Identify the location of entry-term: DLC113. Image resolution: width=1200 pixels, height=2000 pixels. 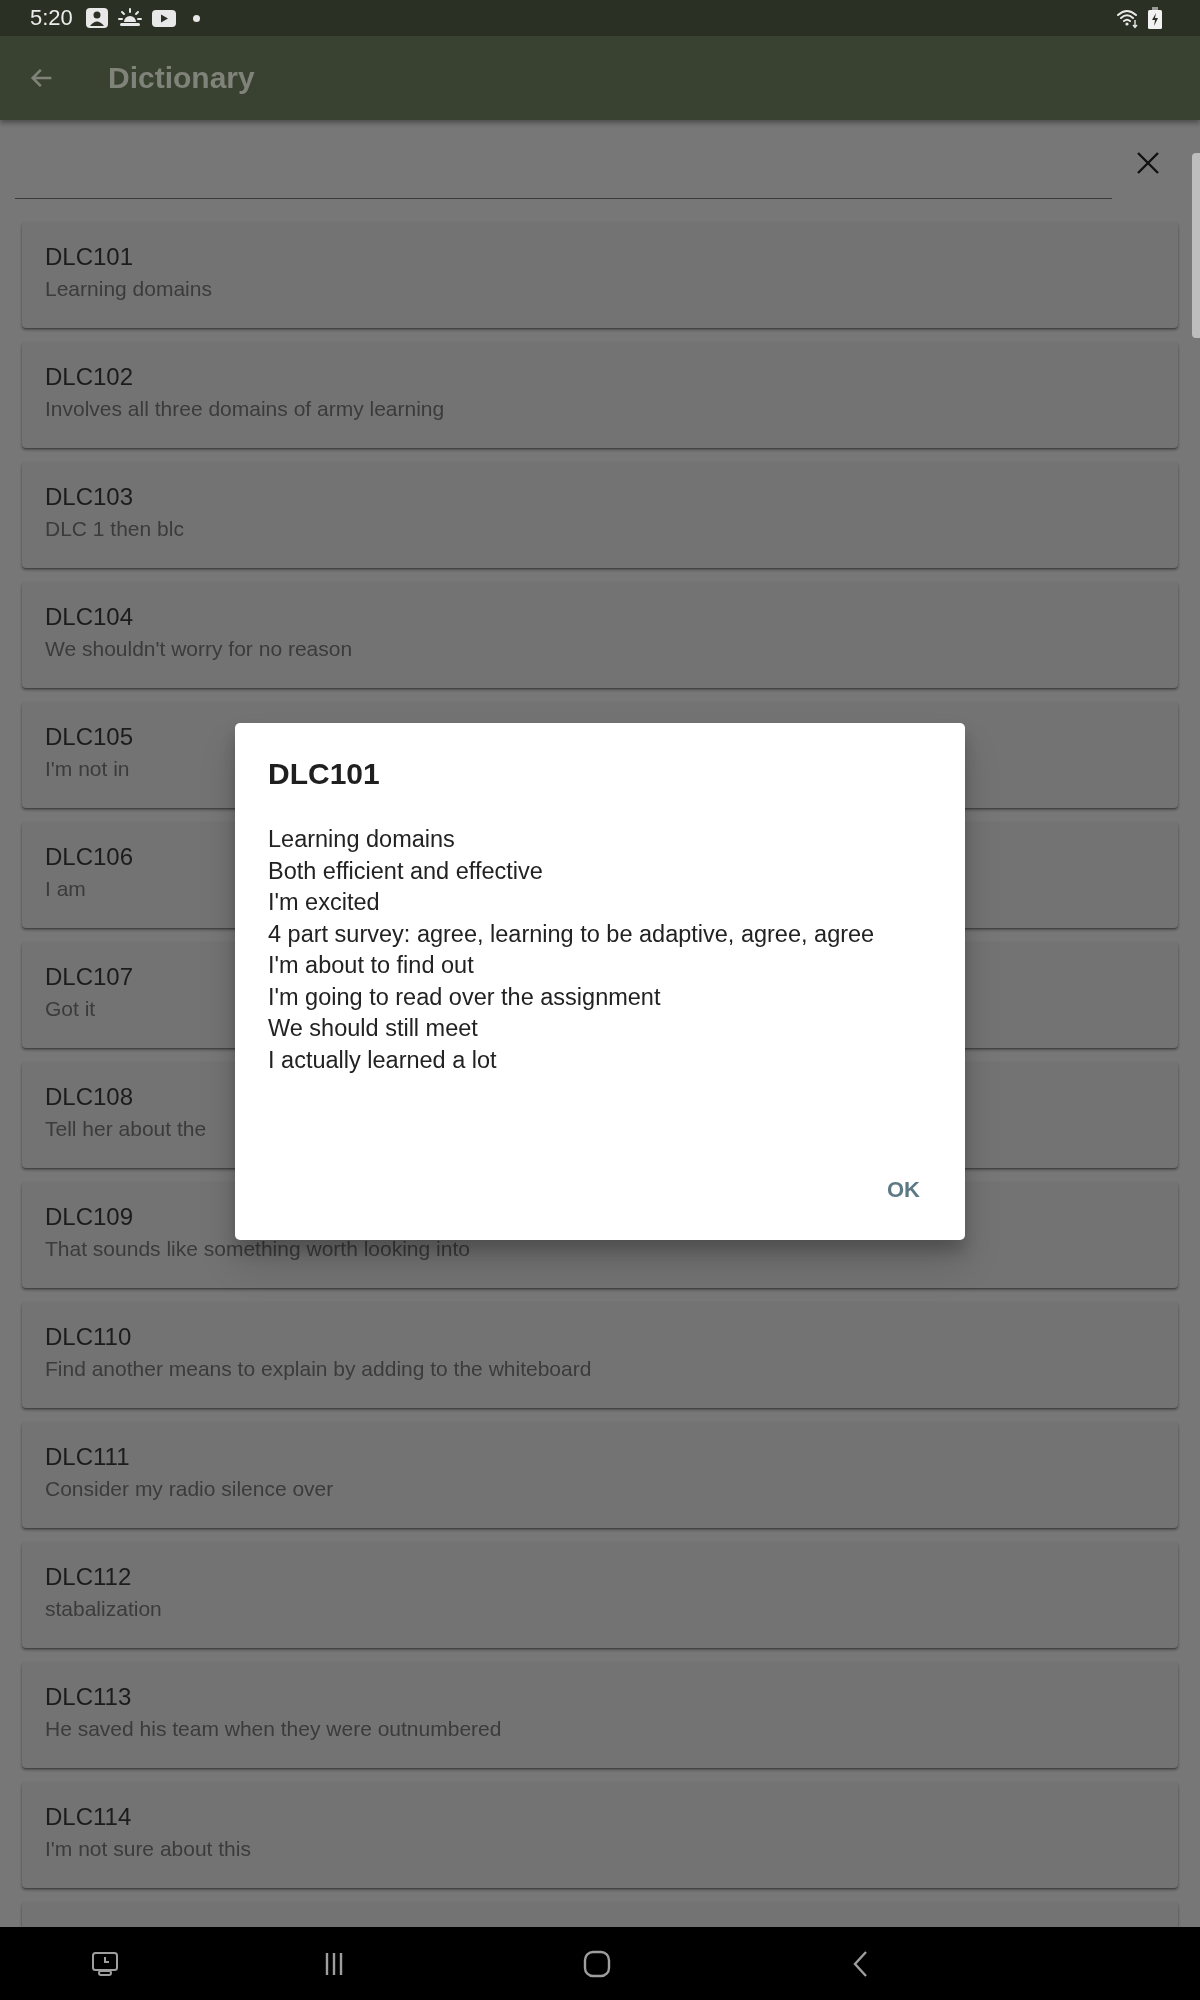
(88, 1697).